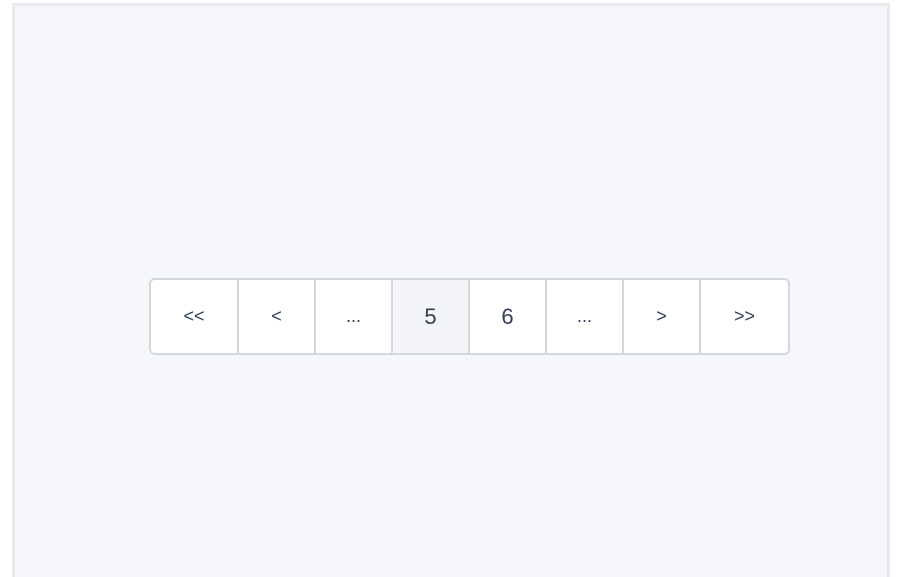 The width and height of the screenshot is (901, 577). What do you see at coordinates (744, 316) in the screenshot?
I see `last-page-button: >>` at bounding box center [744, 316].